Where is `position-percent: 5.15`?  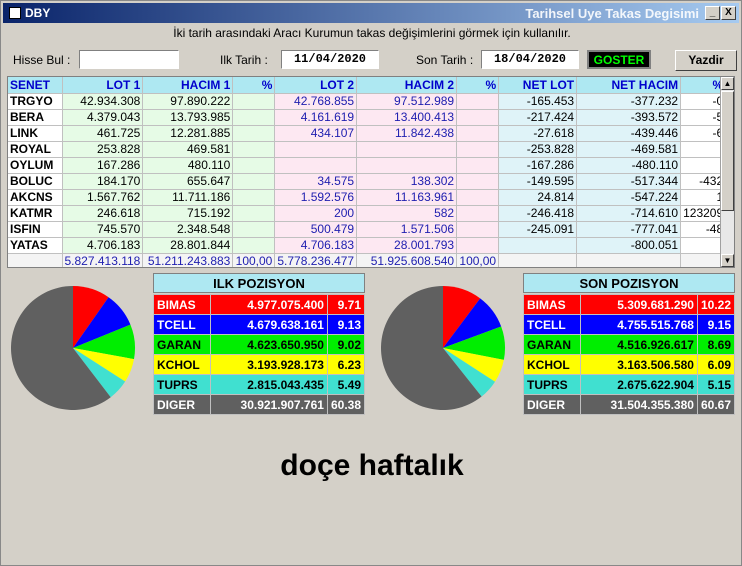 position-percent: 5.15 is located at coordinates (716, 384).